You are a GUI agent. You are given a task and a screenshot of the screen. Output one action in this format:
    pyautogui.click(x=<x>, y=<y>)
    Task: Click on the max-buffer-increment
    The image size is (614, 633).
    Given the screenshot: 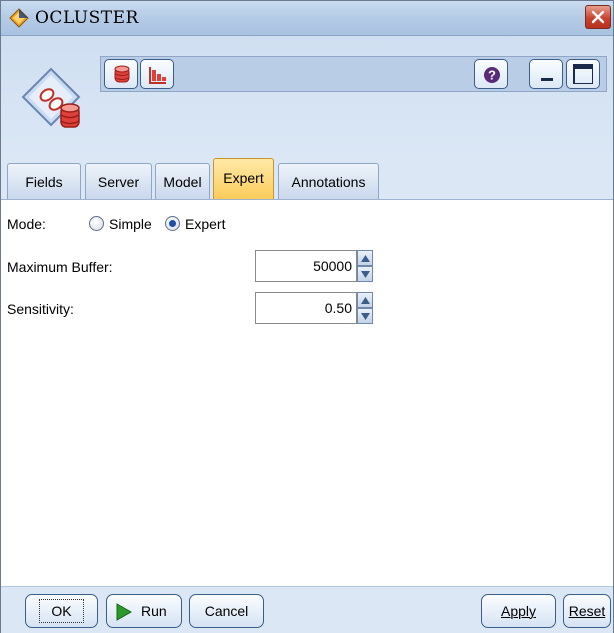 What is the action you would take?
    pyautogui.click(x=365, y=258)
    